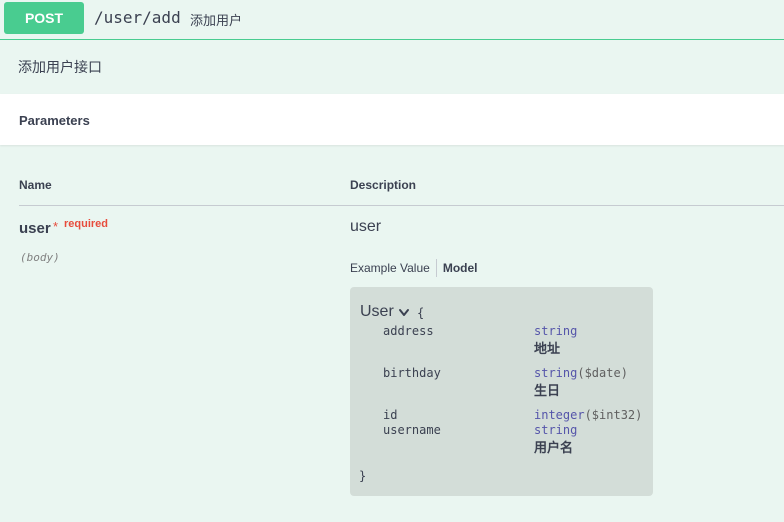 This screenshot has height=522, width=784. I want to click on property-name-id: id, so click(390, 415).